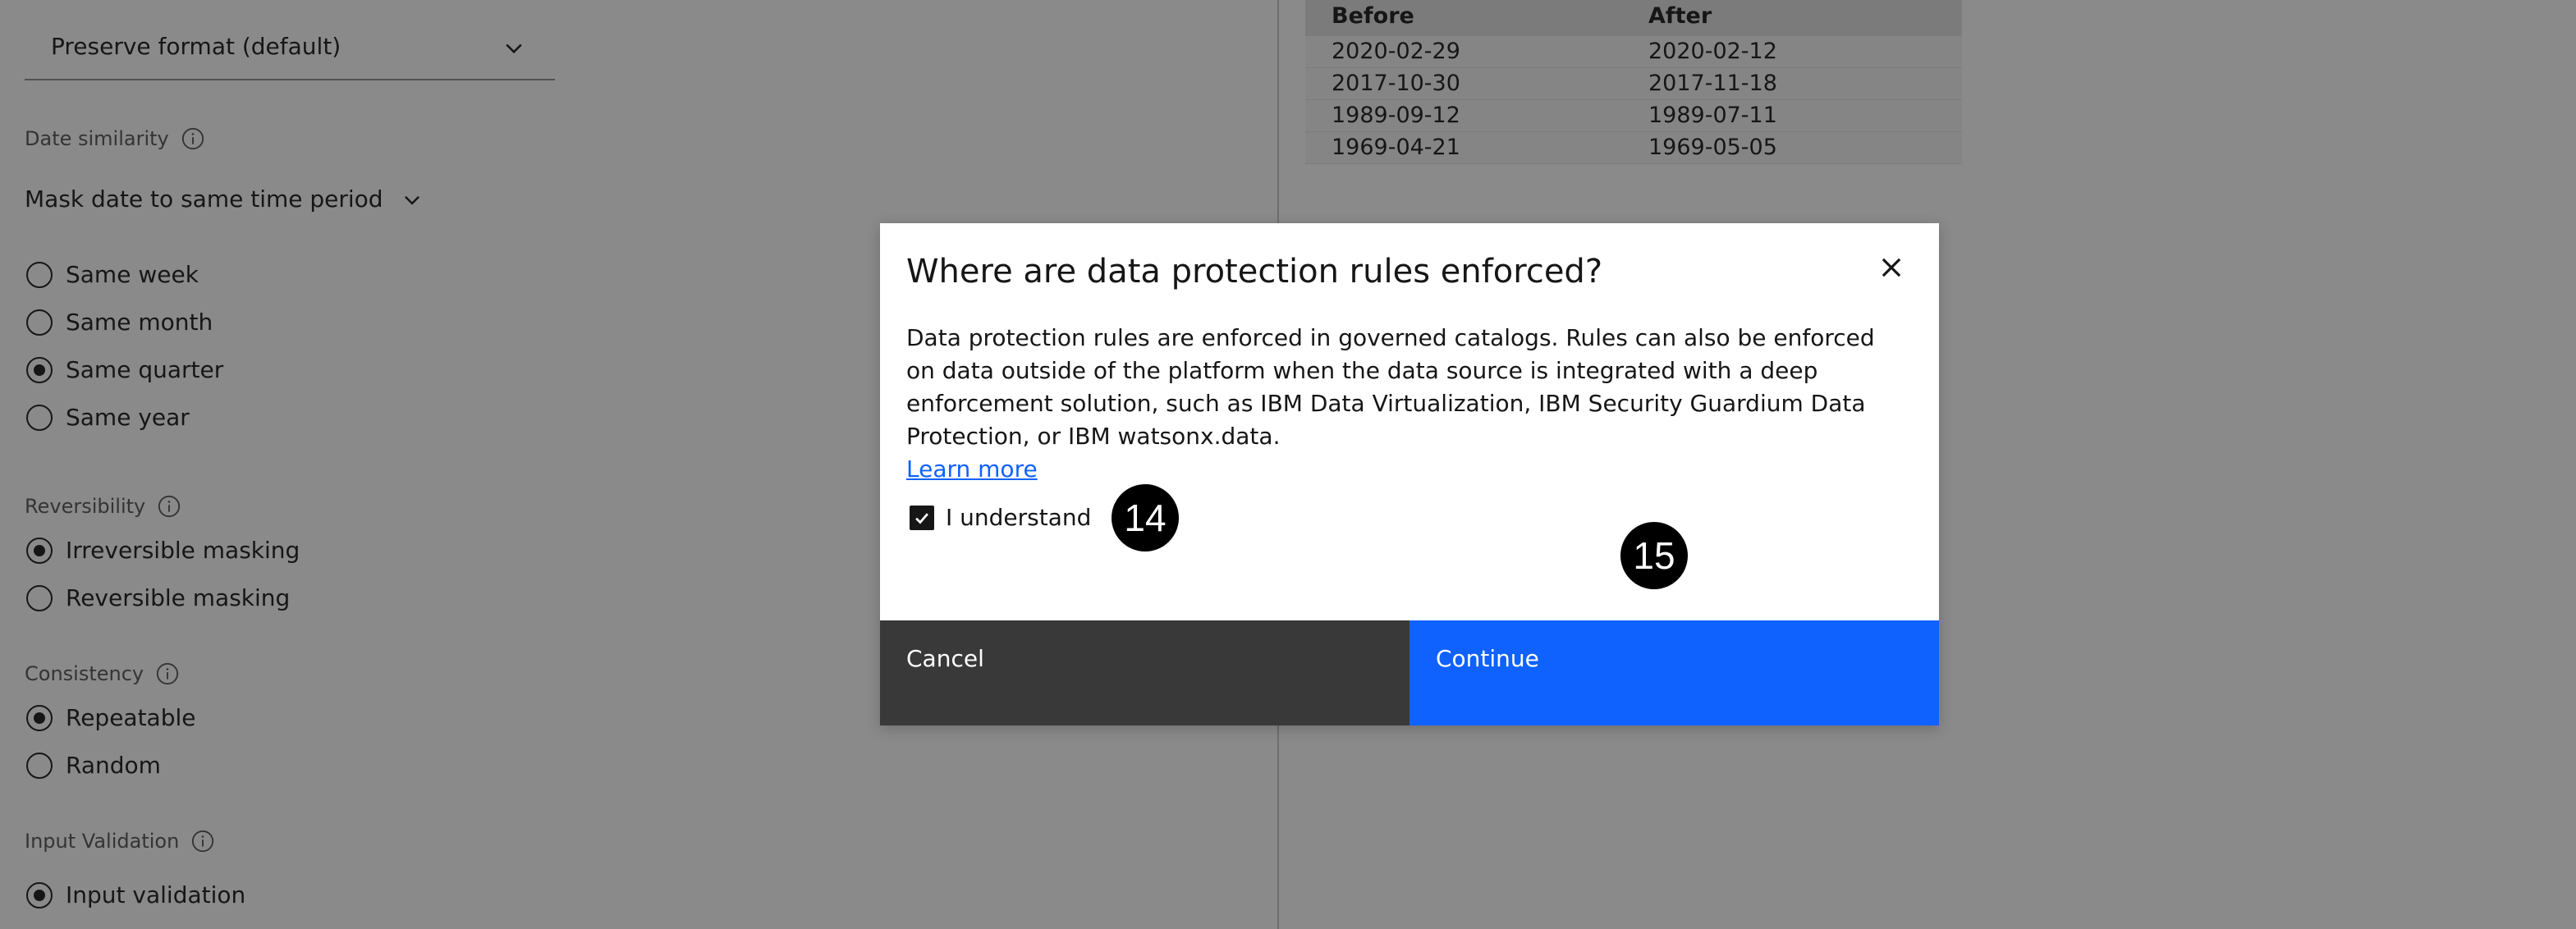 The height and width of the screenshot is (929, 2576). What do you see at coordinates (1144, 672) in the screenshot?
I see `cancel-button: Cancel` at bounding box center [1144, 672].